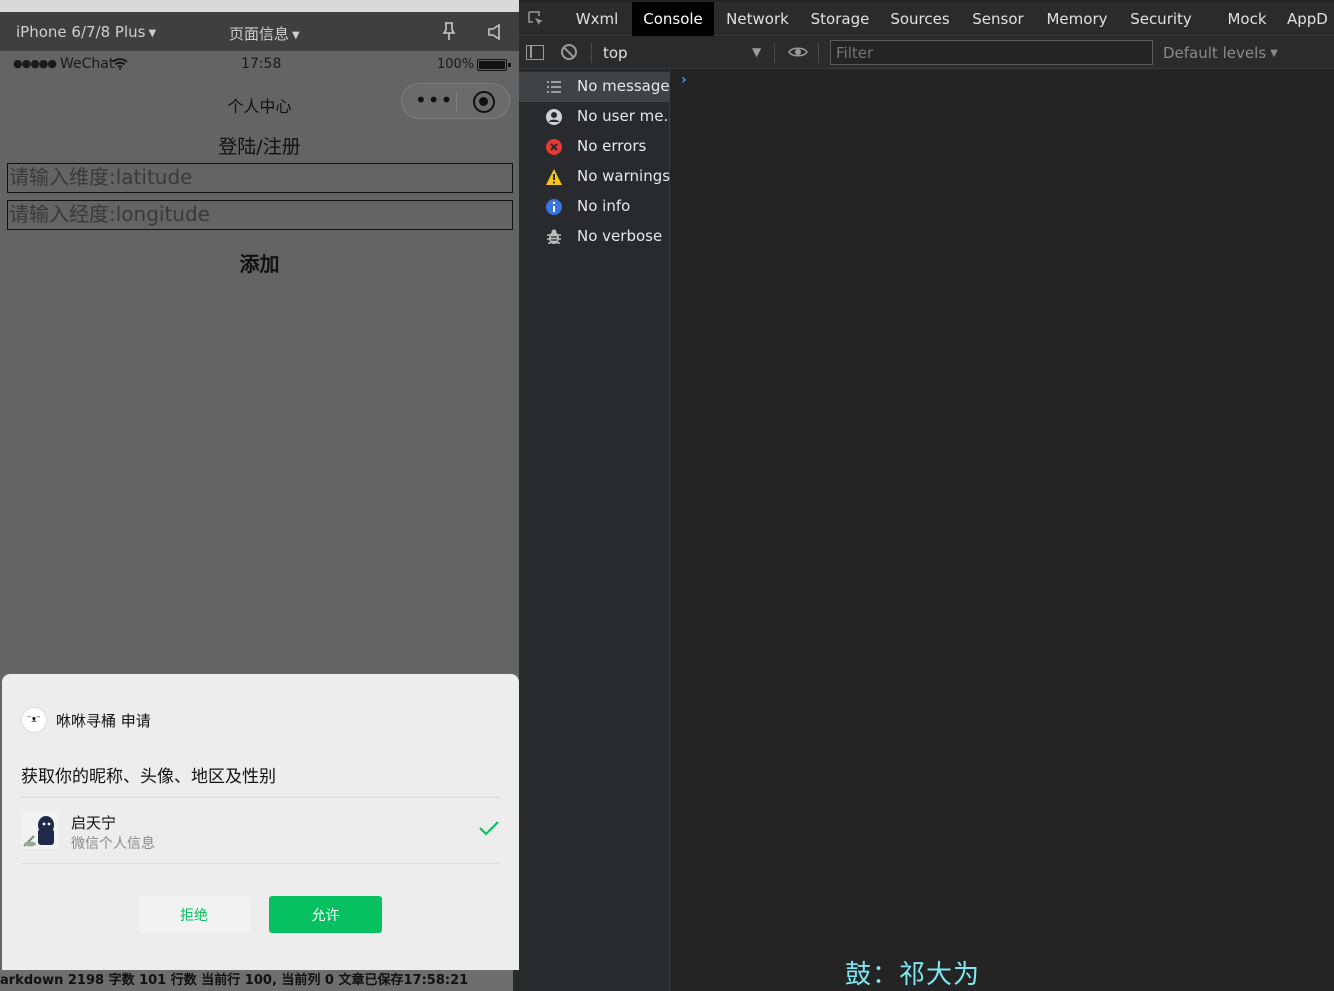 This screenshot has height=991, width=1334. I want to click on sidebar-item-verbose: No verbose, so click(594, 237).